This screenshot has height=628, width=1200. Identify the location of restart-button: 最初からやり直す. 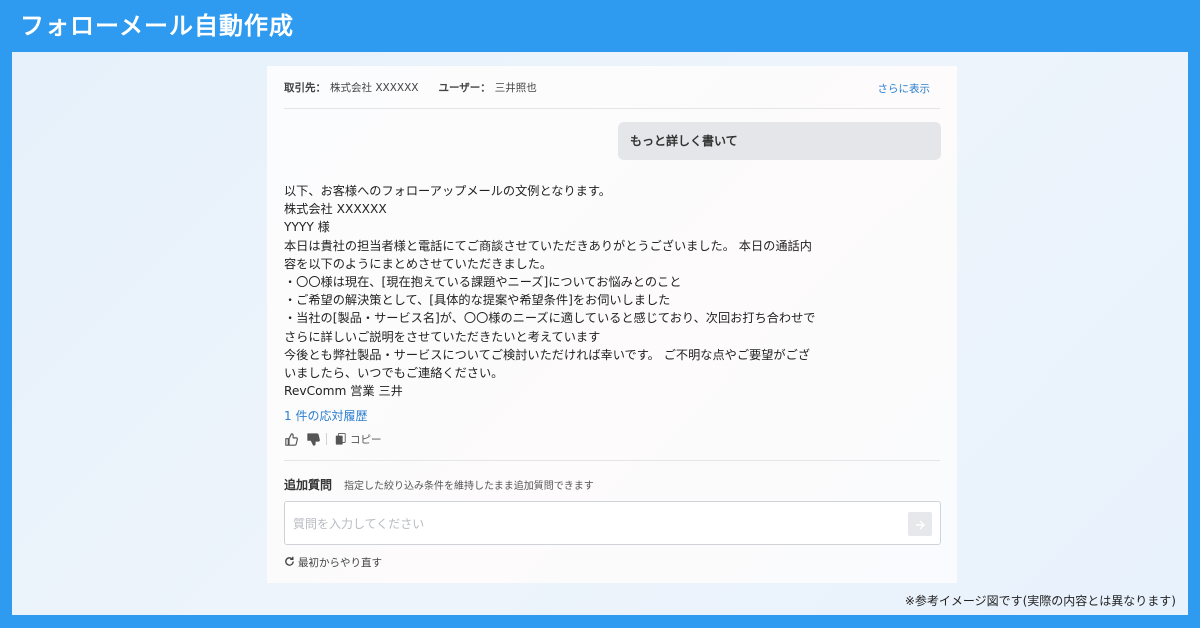
(333, 562).